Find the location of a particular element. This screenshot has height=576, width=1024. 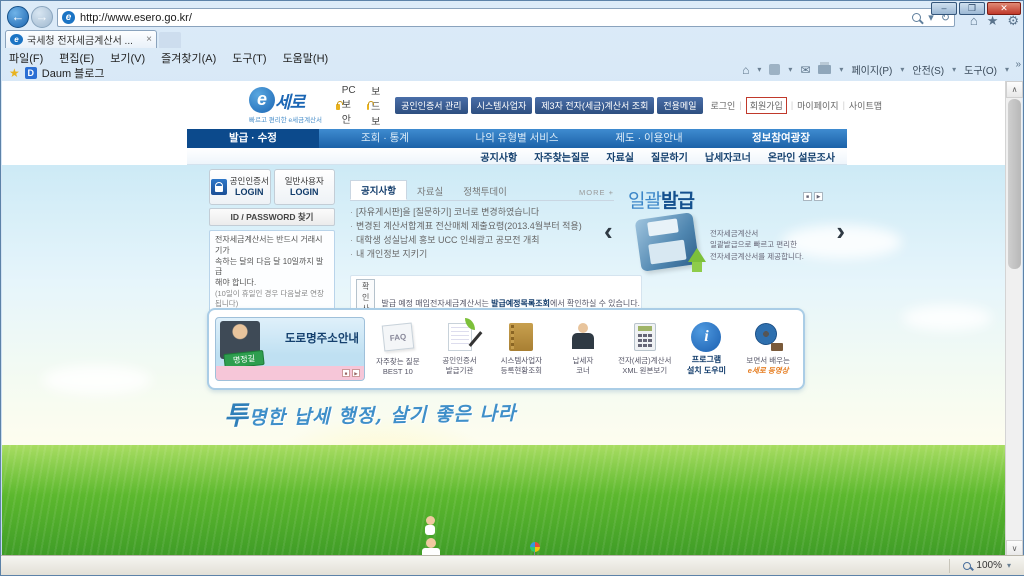

close-button: ✕ is located at coordinates (1004, 8).